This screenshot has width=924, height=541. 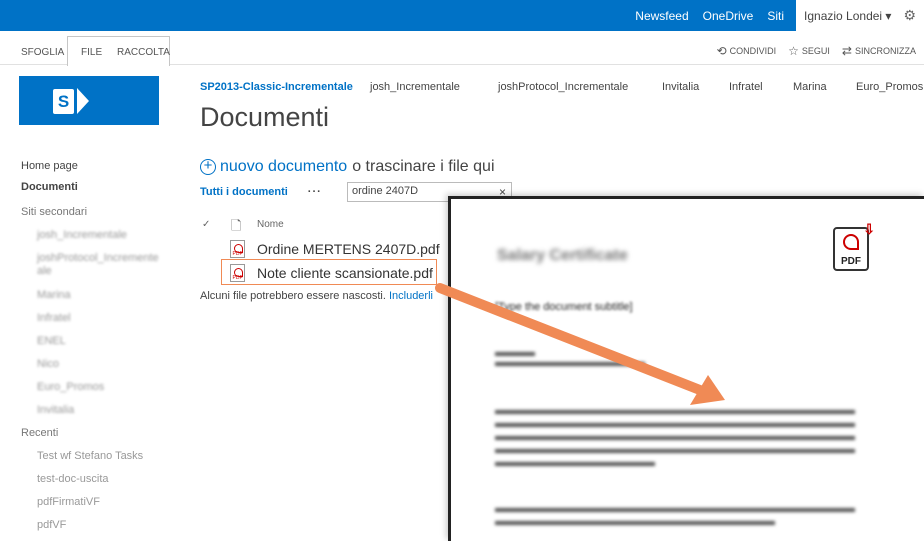 What do you see at coordinates (63, 101) in the screenshot?
I see `logo-s-mark: S` at bounding box center [63, 101].